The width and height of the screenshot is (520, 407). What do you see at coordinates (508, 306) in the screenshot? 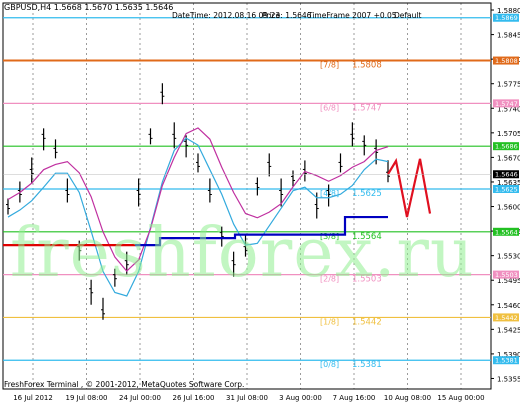
I see `y-tick-label: 1.5460` at bounding box center [508, 306].